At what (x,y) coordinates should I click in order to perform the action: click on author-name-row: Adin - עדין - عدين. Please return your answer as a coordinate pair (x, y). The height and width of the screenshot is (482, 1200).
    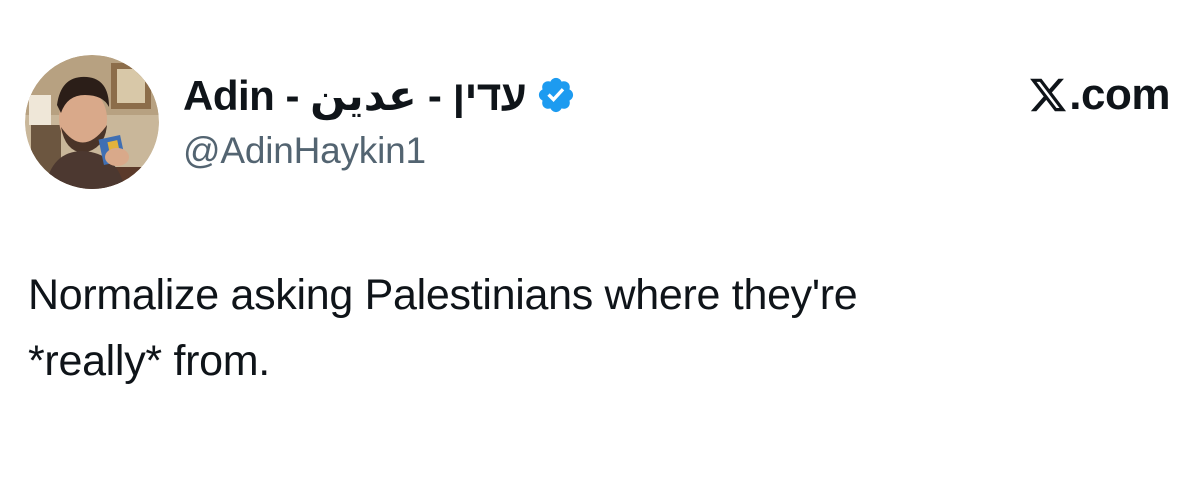
    Looking at the image, I should click on (379, 95).